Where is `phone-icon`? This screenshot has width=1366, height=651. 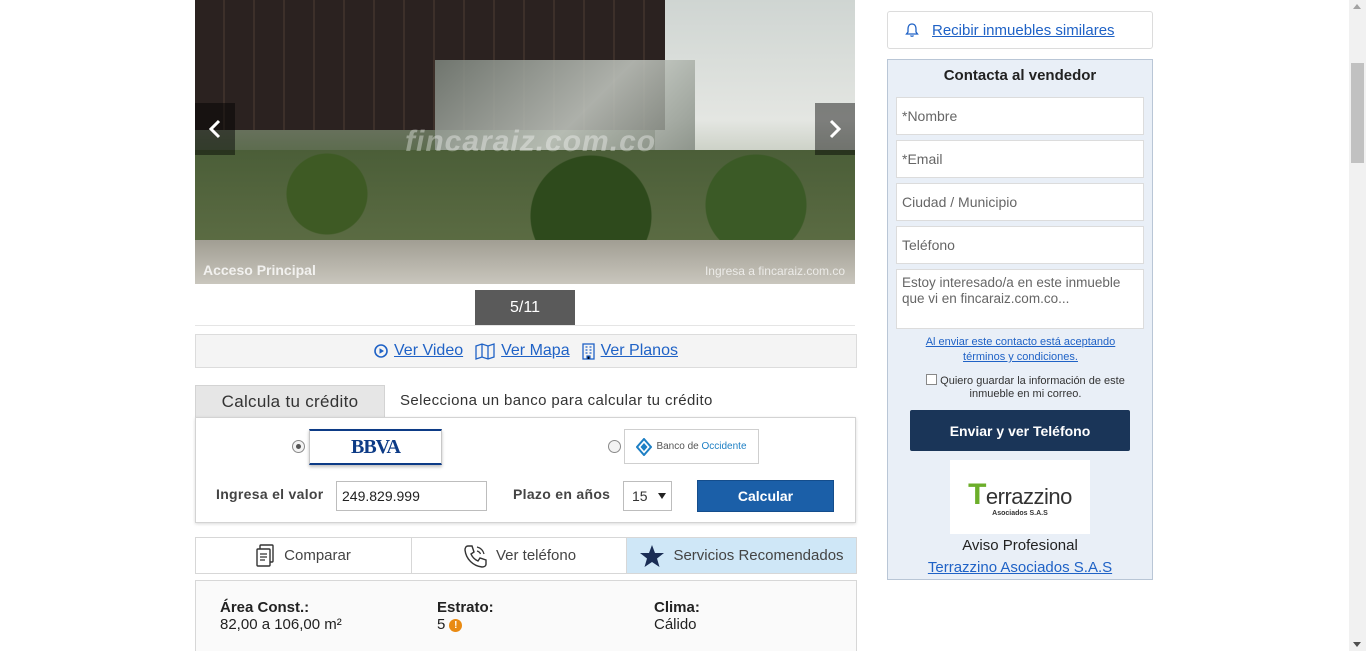
phone-icon is located at coordinates (475, 556).